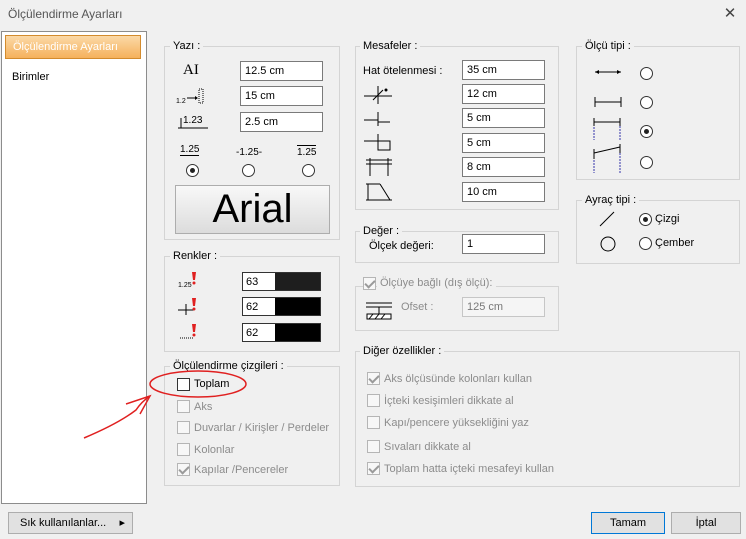 This screenshot has height=539, width=746. Describe the element at coordinates (607, 158) in the screenshot. I see `slanted-dimension-icon` at that location.